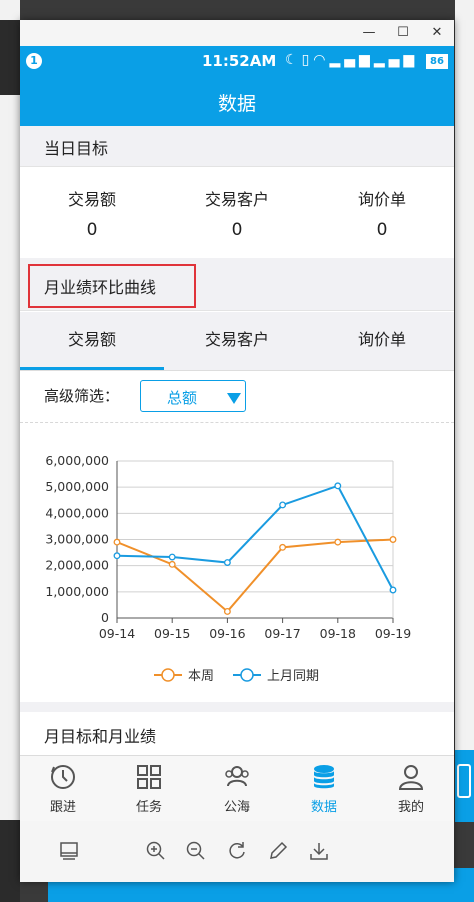 The image size is (474, 902). What do you see at coordinates (10, 861) in the screenshot?
I see `background-bottom-left` at bounding box center [10, 861].